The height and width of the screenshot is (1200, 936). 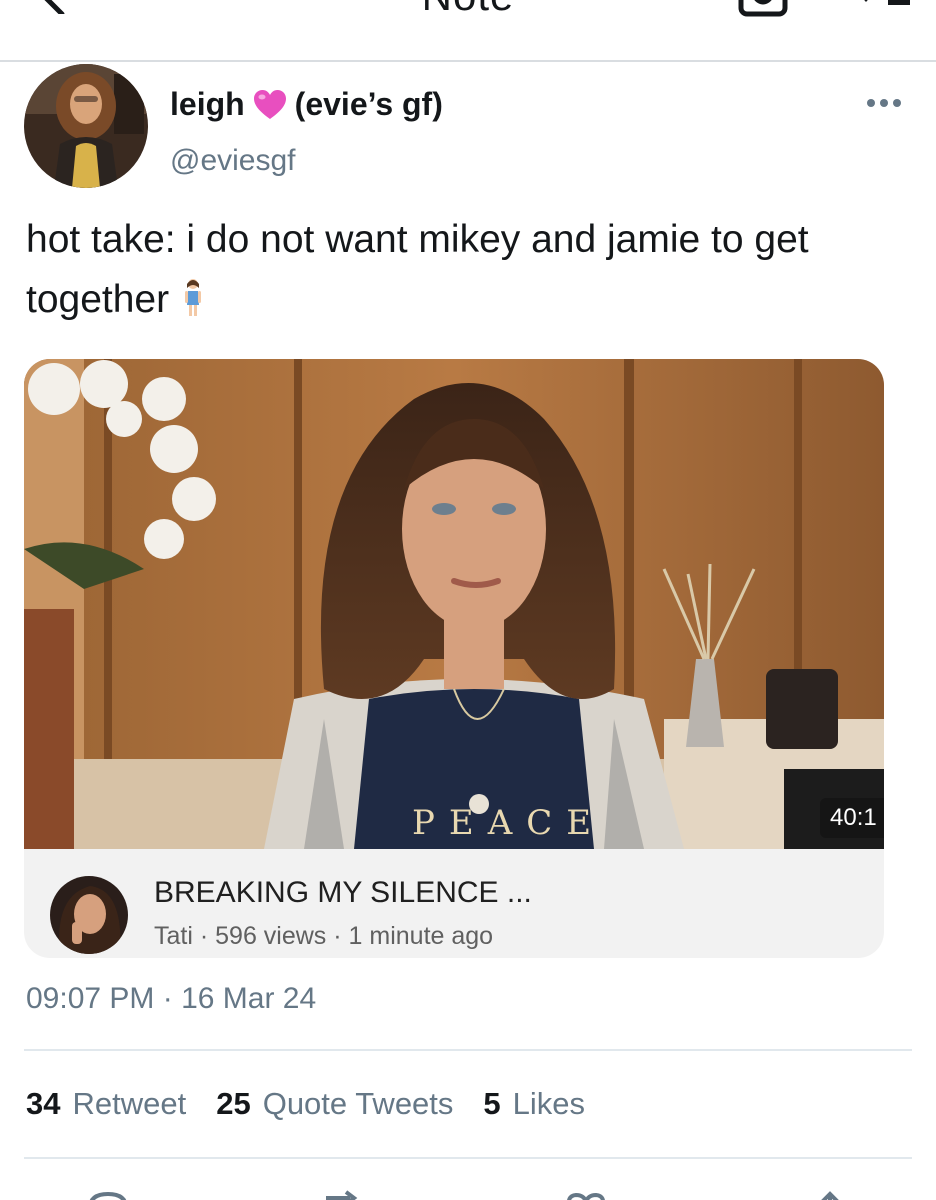 I want to click on stat-retweets: 34 Retweet, so click(x=106, y=1104).